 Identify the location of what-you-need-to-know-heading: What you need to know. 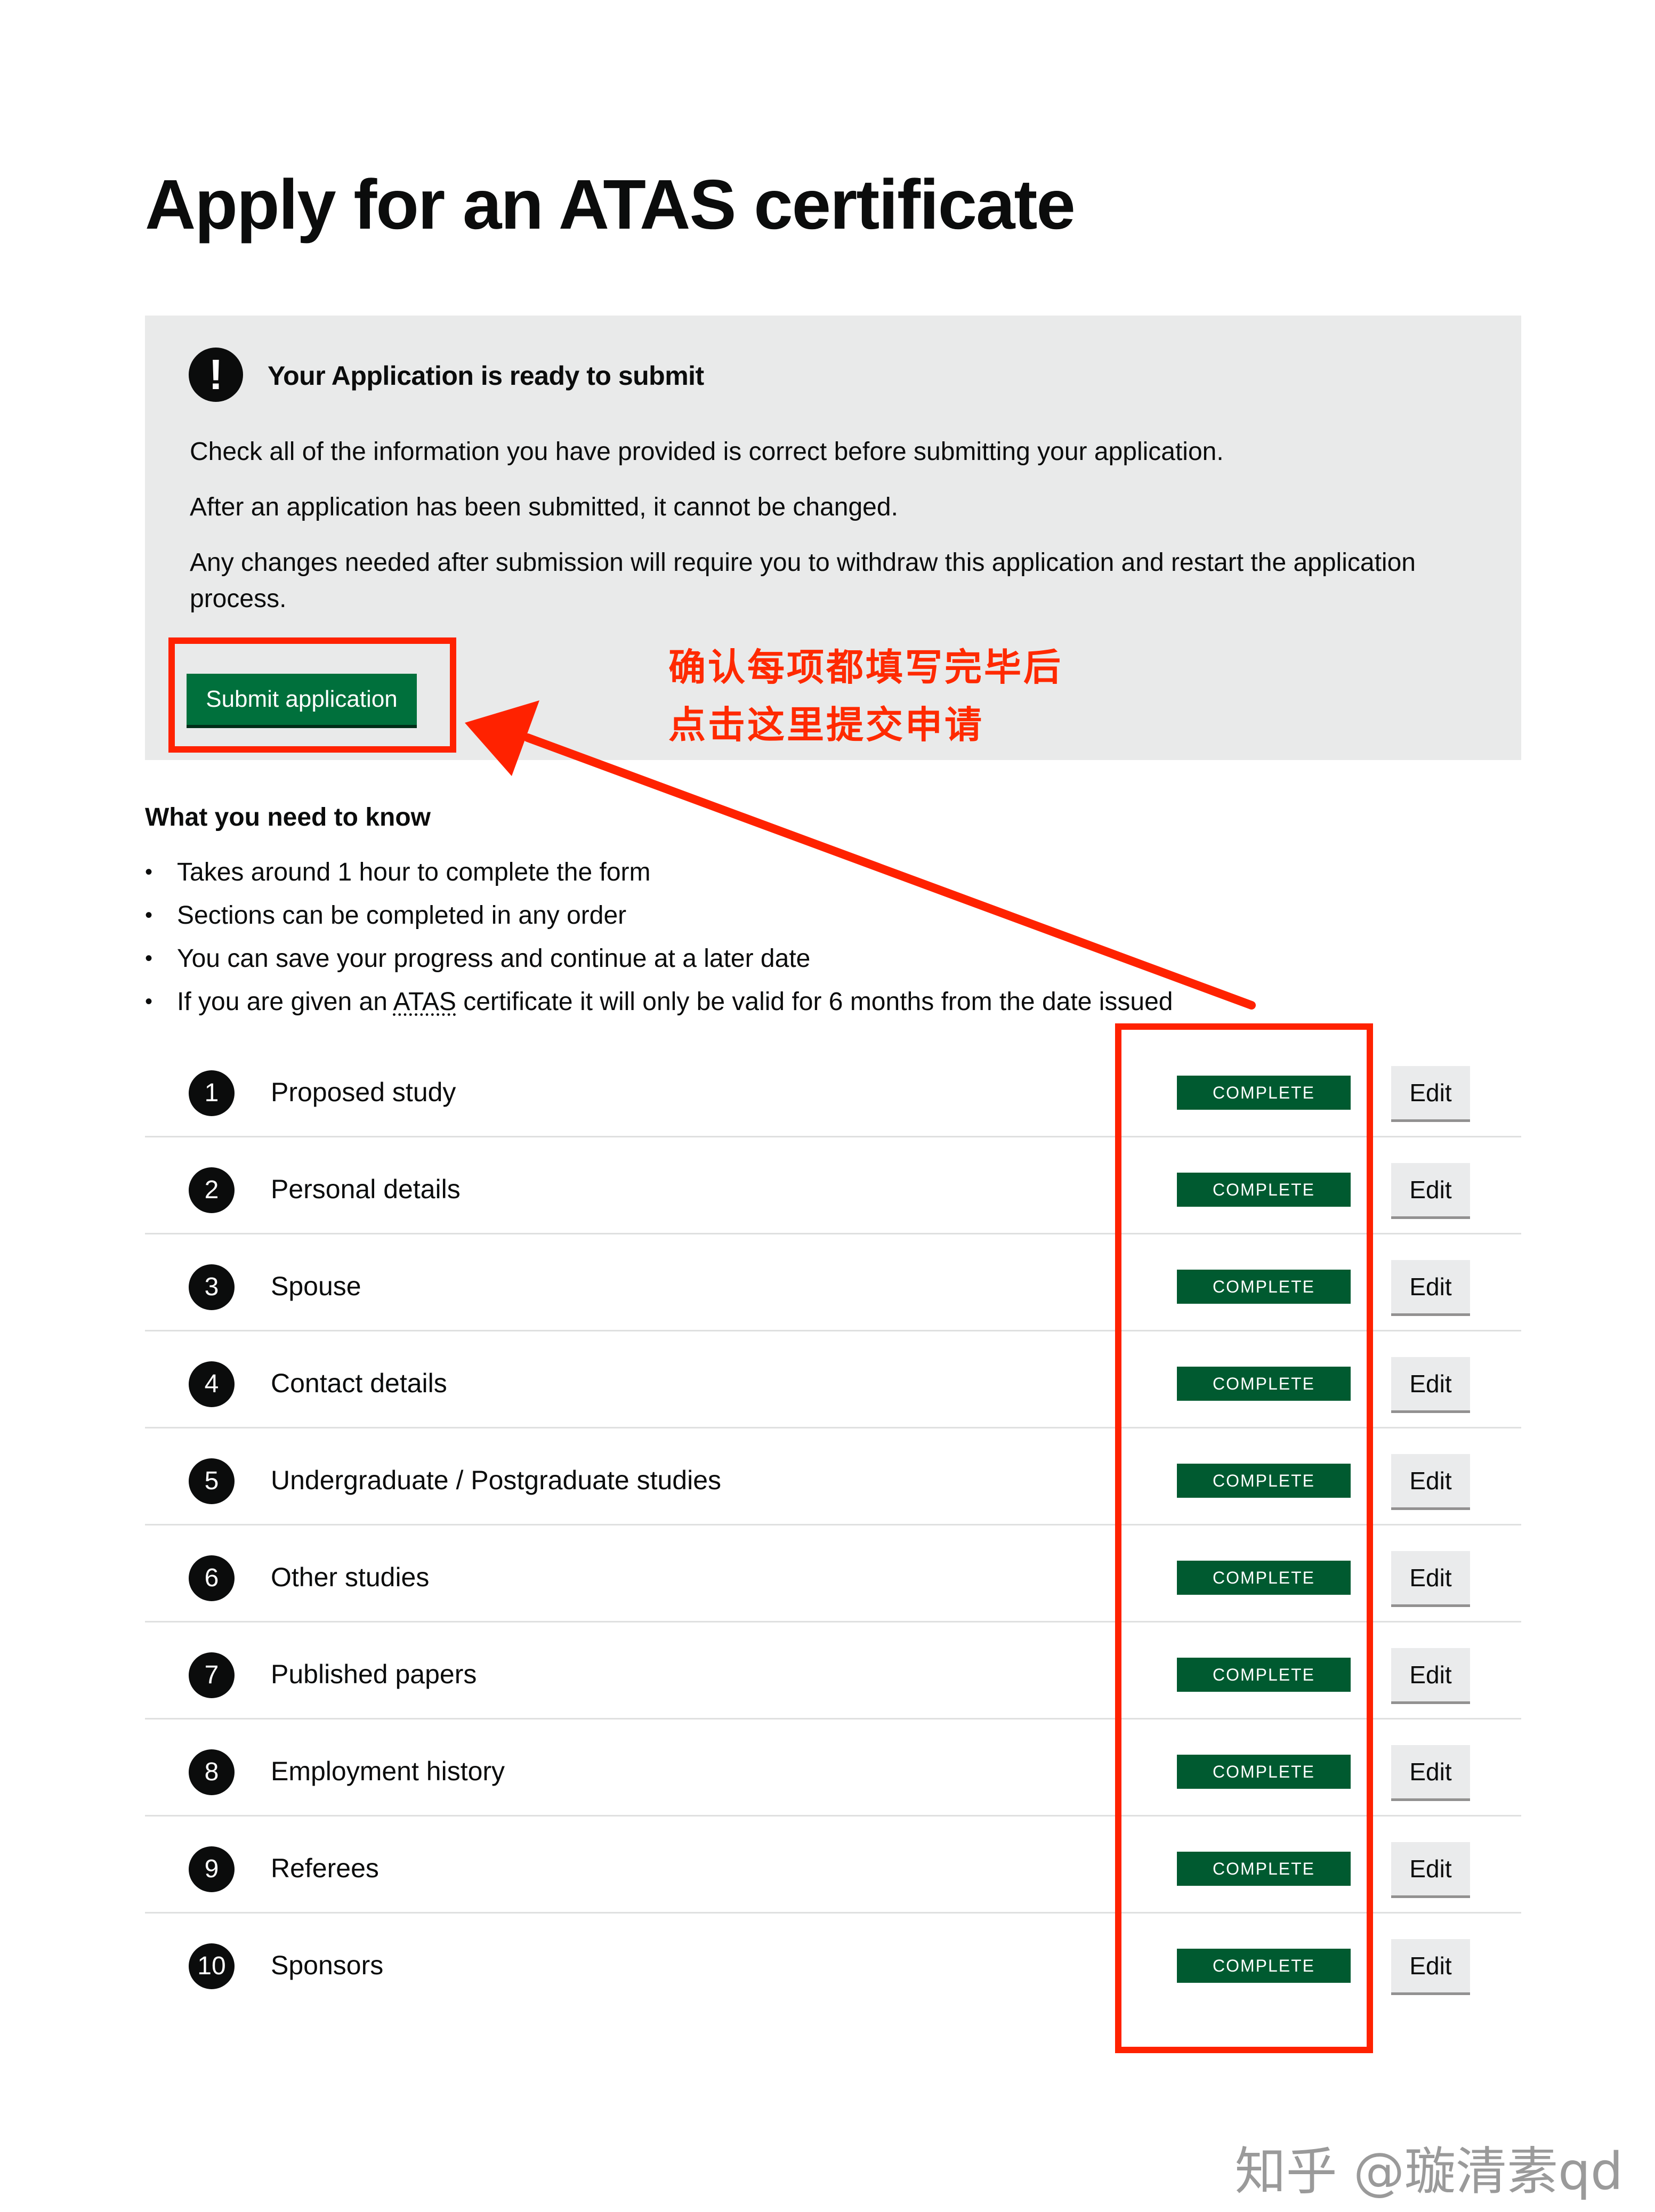
(288, 817).